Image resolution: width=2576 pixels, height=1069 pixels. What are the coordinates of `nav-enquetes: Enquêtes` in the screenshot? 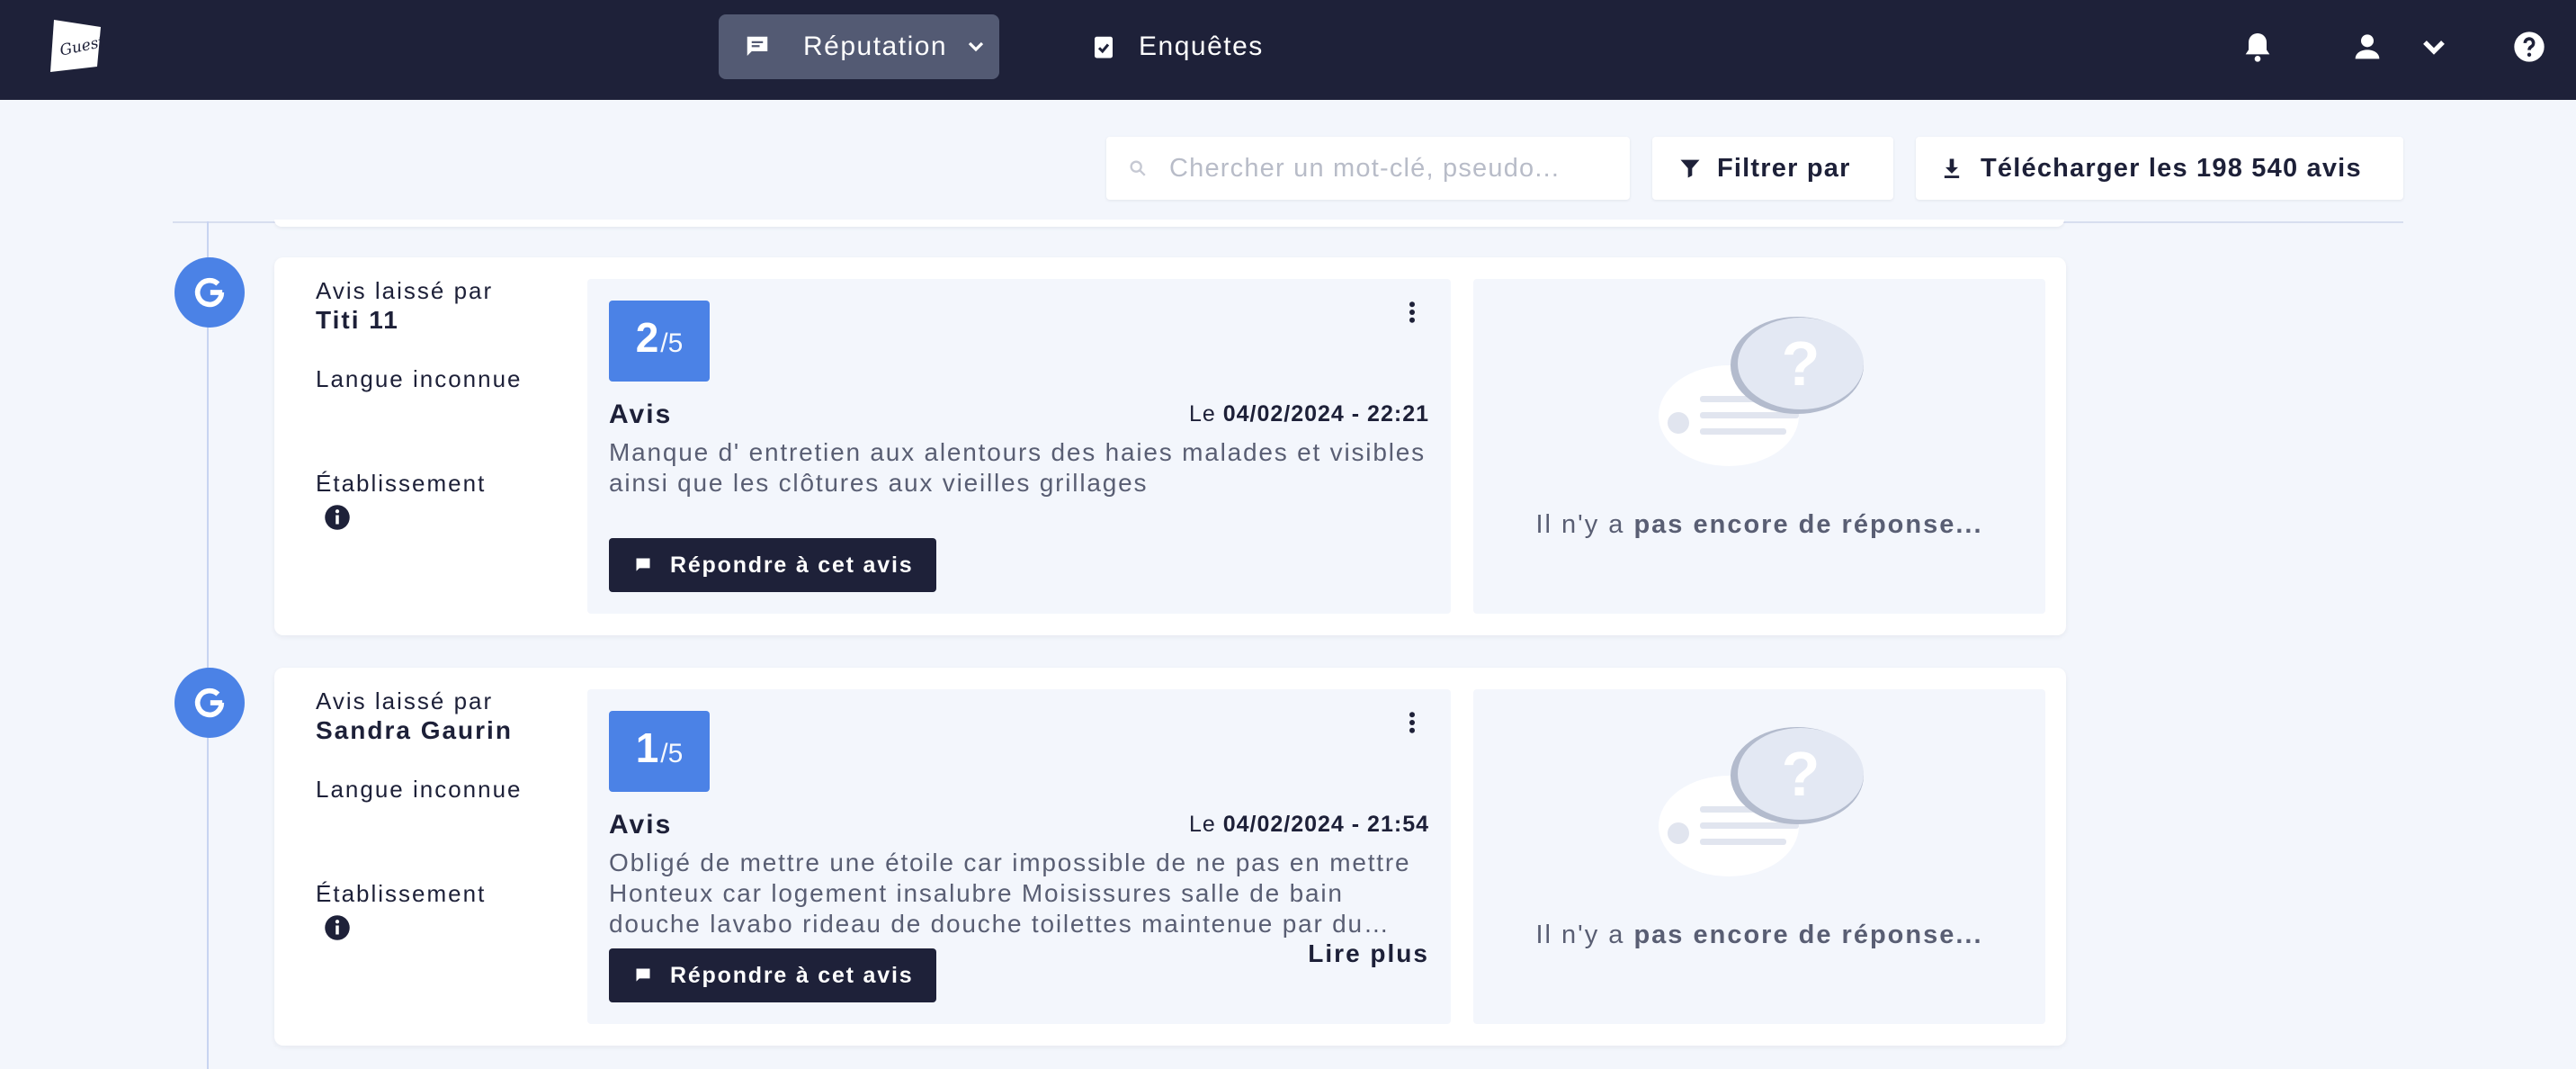 It's located at (1193, 46).